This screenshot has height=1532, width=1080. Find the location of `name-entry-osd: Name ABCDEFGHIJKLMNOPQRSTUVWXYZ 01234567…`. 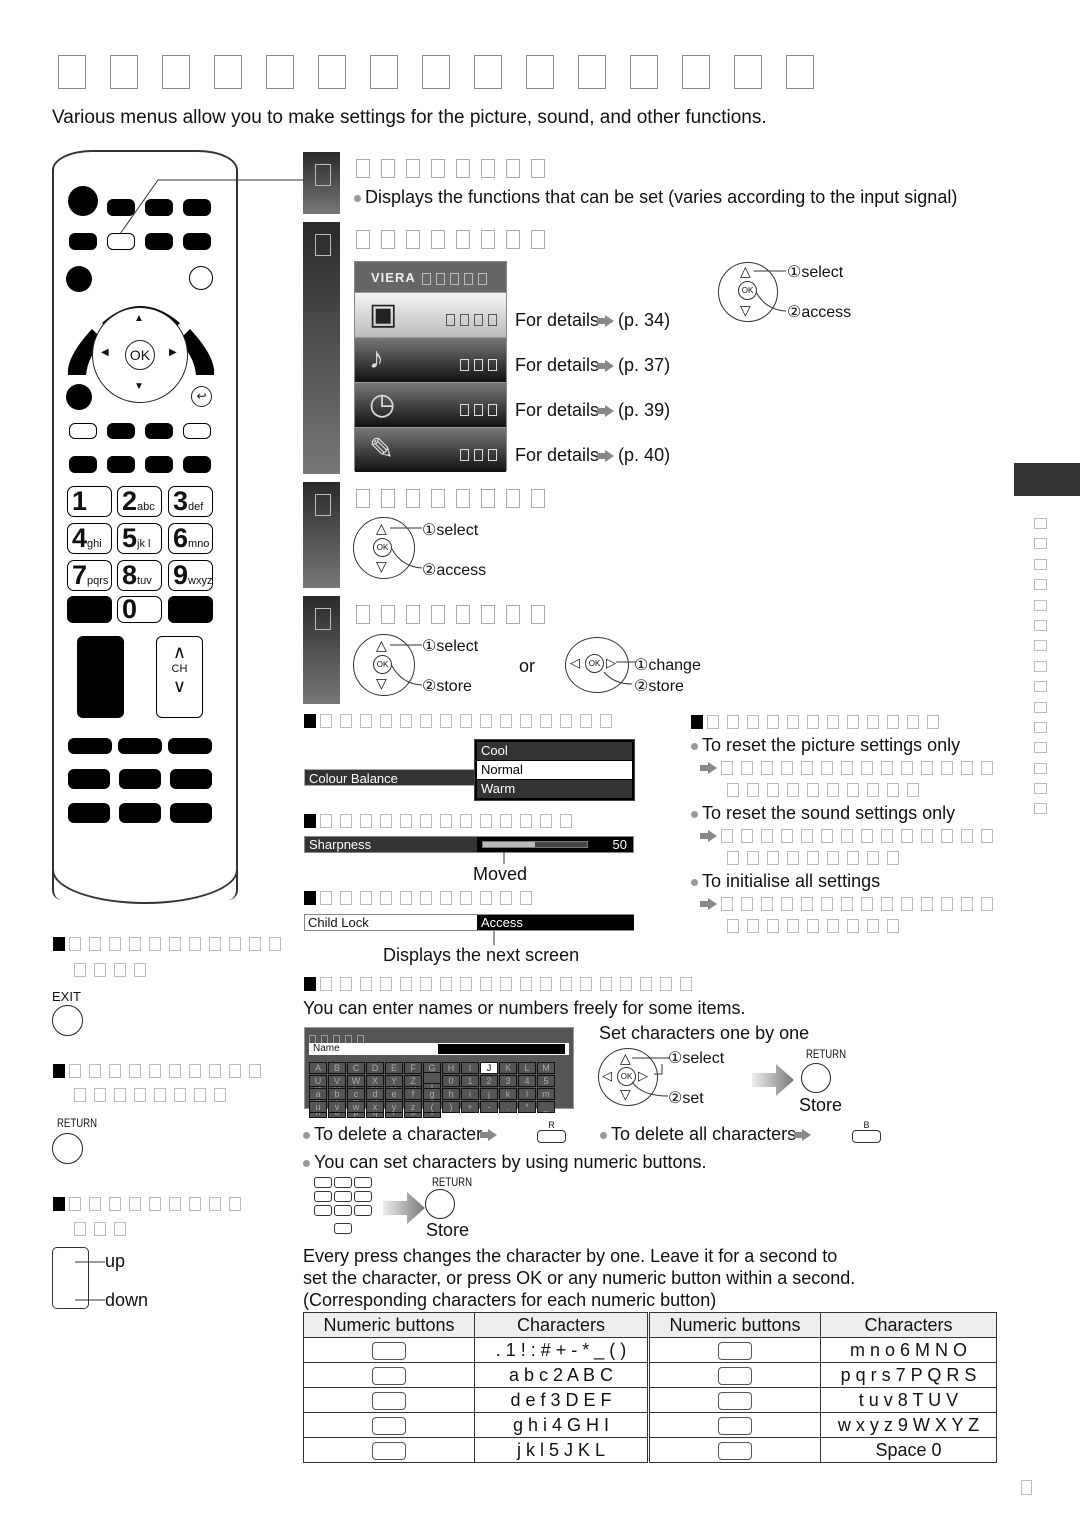

name-entry-osd: Name ABCDEFGHIJKLMNOPQRSTUVWXYZ 01234567… is located at coordinates (439, 1072).